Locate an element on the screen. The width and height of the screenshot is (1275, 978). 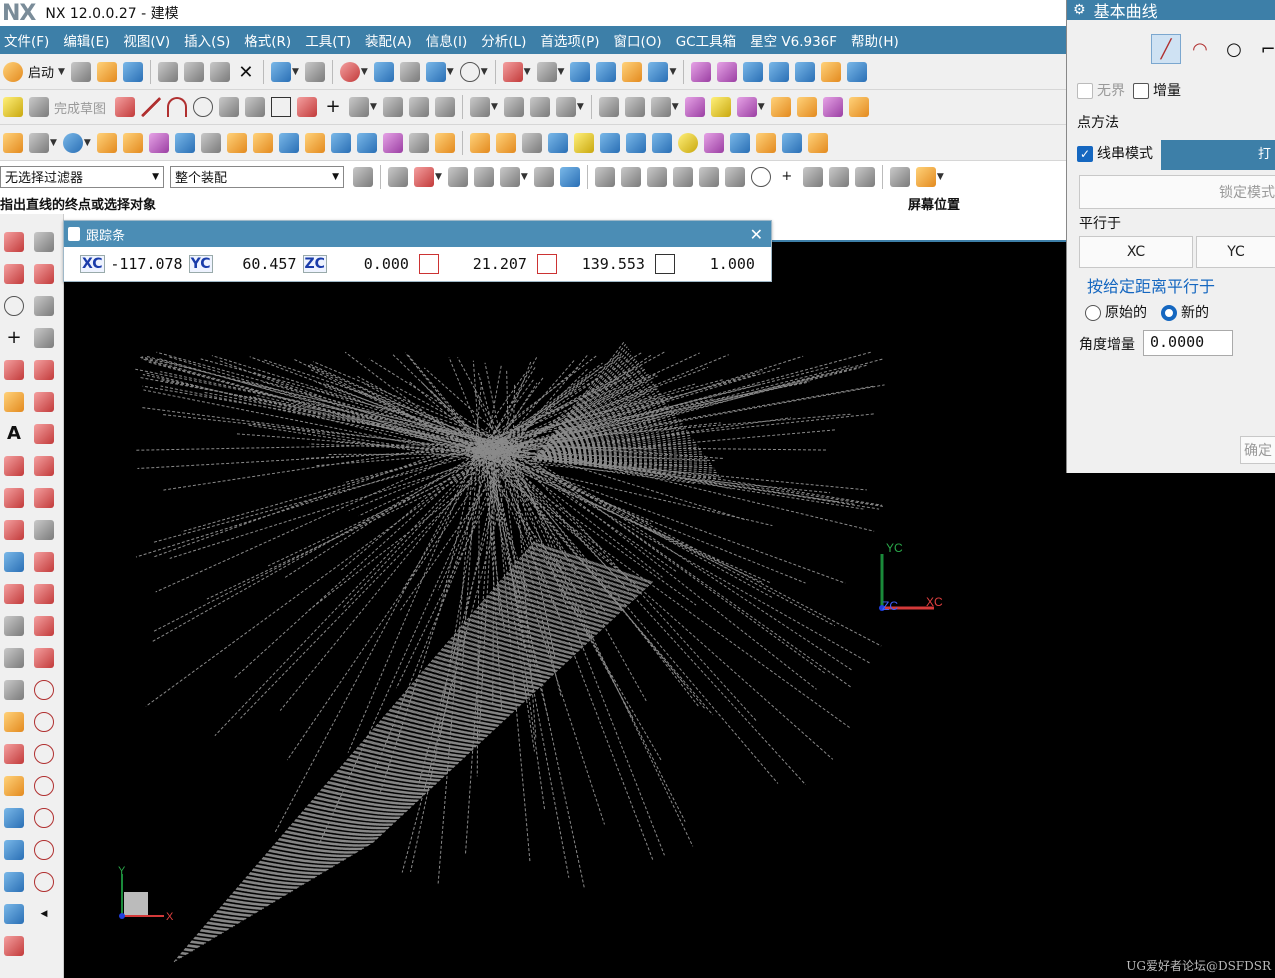
string-mode-option: ✓ 线串模式 is located at coordinates (1115, 153).